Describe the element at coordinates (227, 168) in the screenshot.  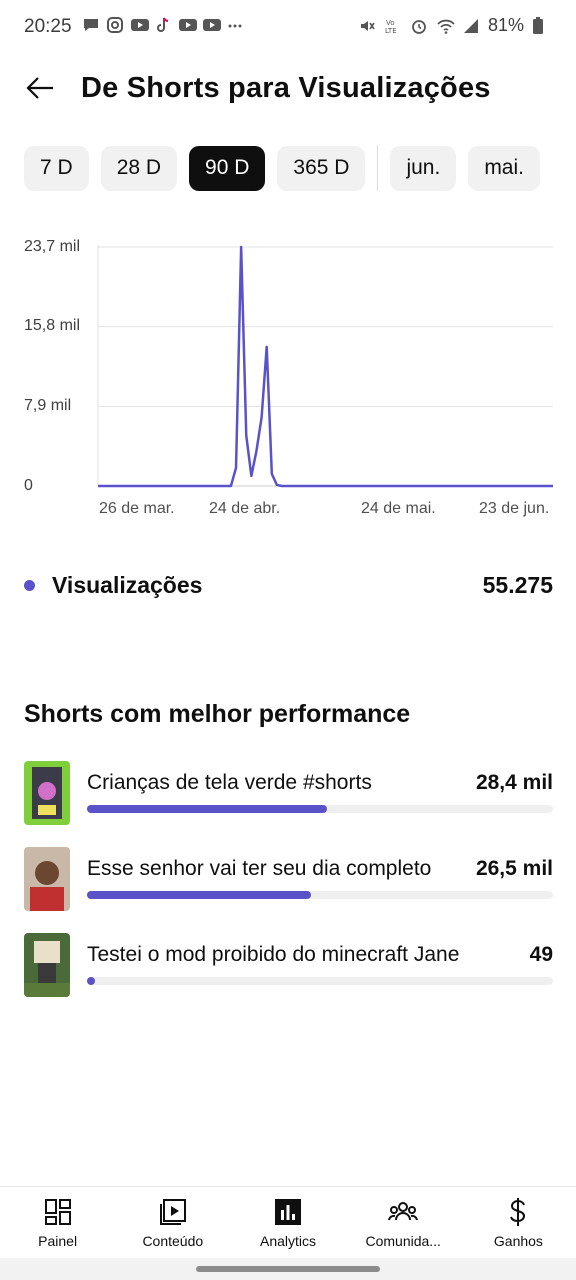
I see `chip-90d: 90 D` at that location.